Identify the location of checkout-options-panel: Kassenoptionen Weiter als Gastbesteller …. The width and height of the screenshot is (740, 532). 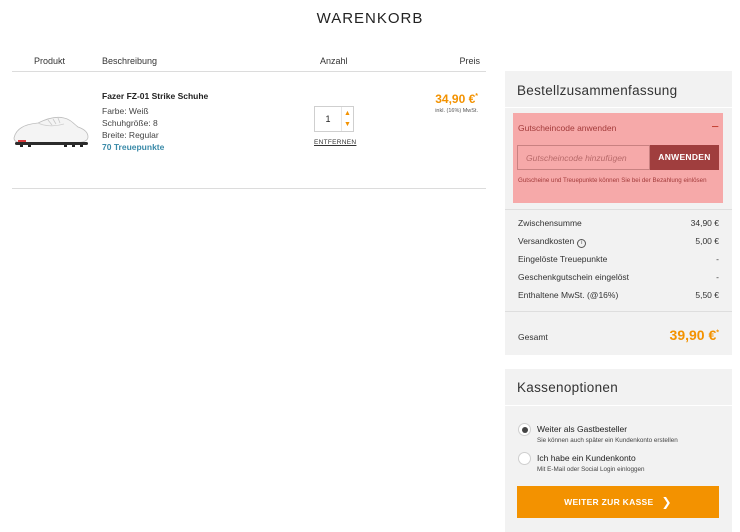
(618, 450).